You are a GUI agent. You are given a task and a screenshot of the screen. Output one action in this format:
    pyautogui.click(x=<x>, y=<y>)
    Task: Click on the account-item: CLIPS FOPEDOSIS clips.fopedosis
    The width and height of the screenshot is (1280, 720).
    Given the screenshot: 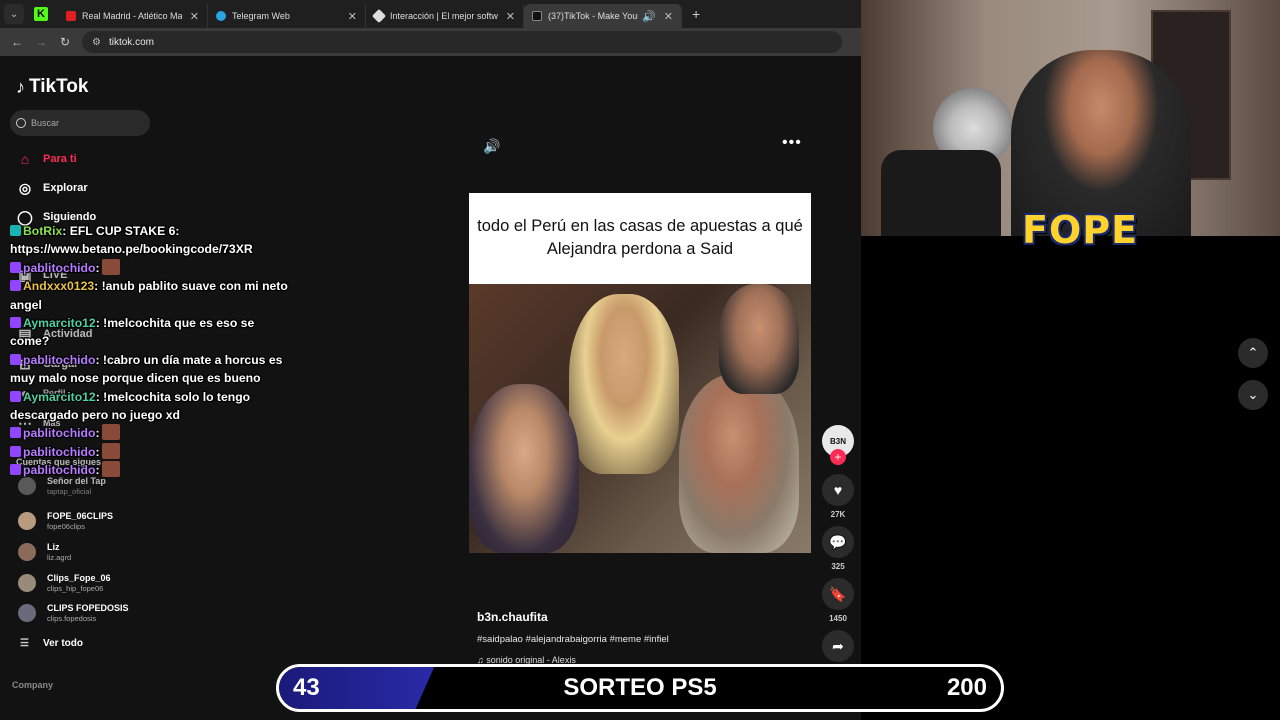 What is the action you would take?
    pyautogui.click(x=73, y=613)
    